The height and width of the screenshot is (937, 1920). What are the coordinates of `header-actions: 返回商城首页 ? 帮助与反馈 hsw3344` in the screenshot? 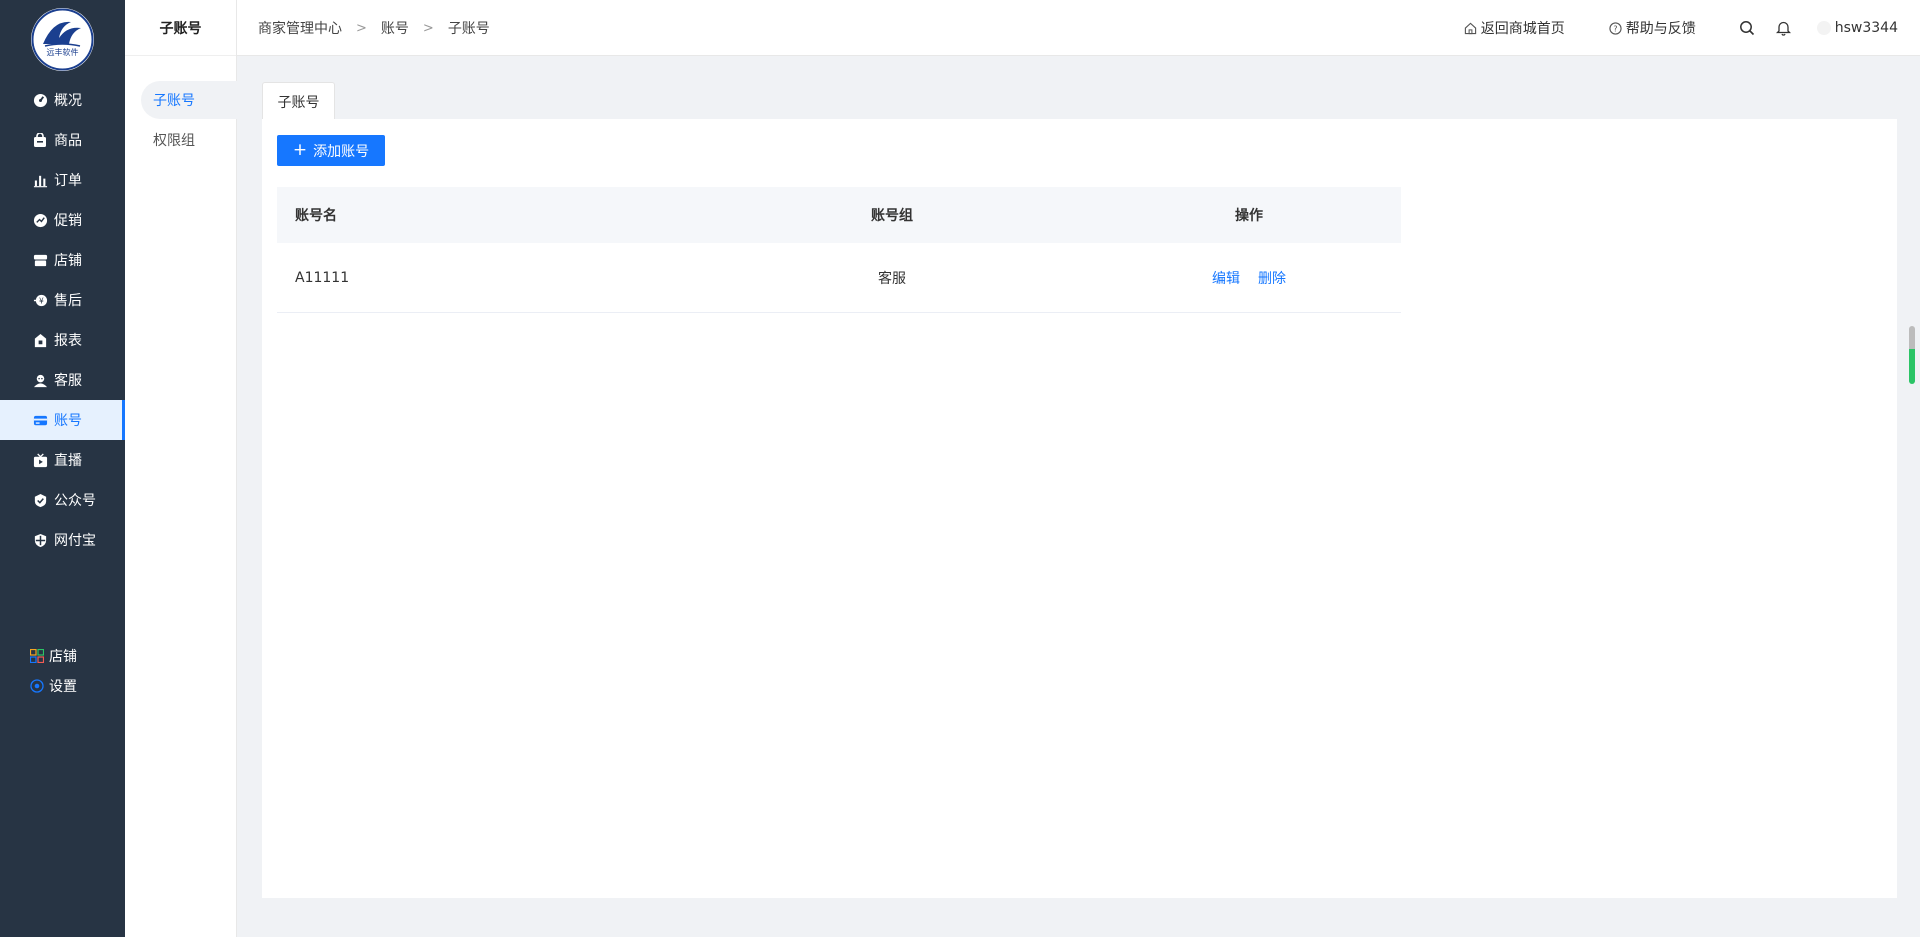 It's located at (1681, 28).